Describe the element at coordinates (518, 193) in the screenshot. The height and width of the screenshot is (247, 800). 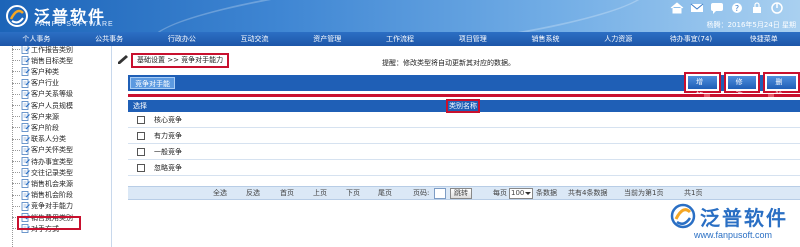
I see `per-page-value: 100` at that location.